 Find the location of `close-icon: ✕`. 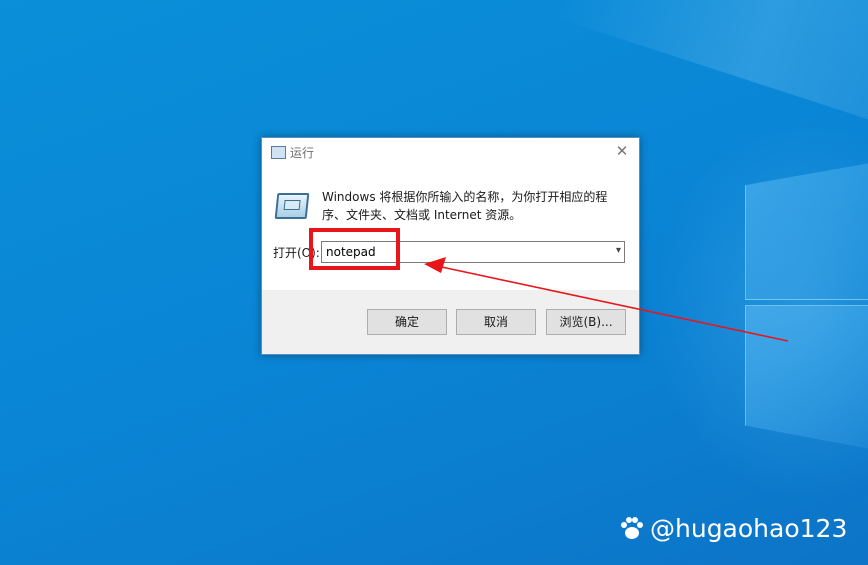

close-icon: ✕ is located at coordinates (622, 151).